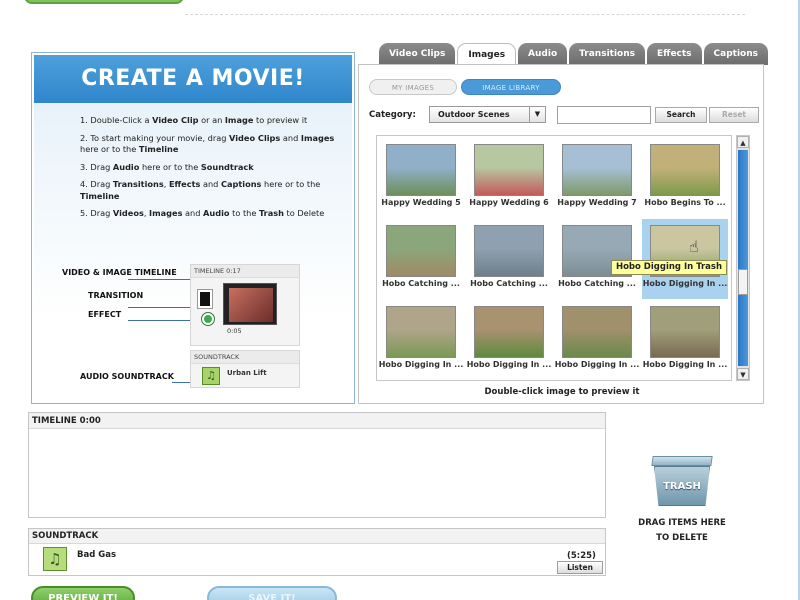 The height and width of the screenshot is (600, 800). I want to click on trash-label: TRASH, so click(682, 486).